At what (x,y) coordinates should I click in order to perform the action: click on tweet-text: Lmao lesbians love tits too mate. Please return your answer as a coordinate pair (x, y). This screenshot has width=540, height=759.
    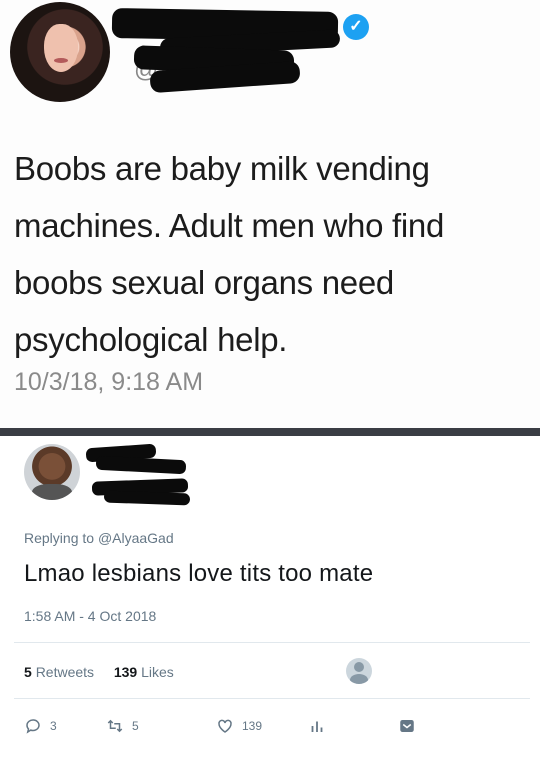
    Looking at the image, I should click on (199, 573).